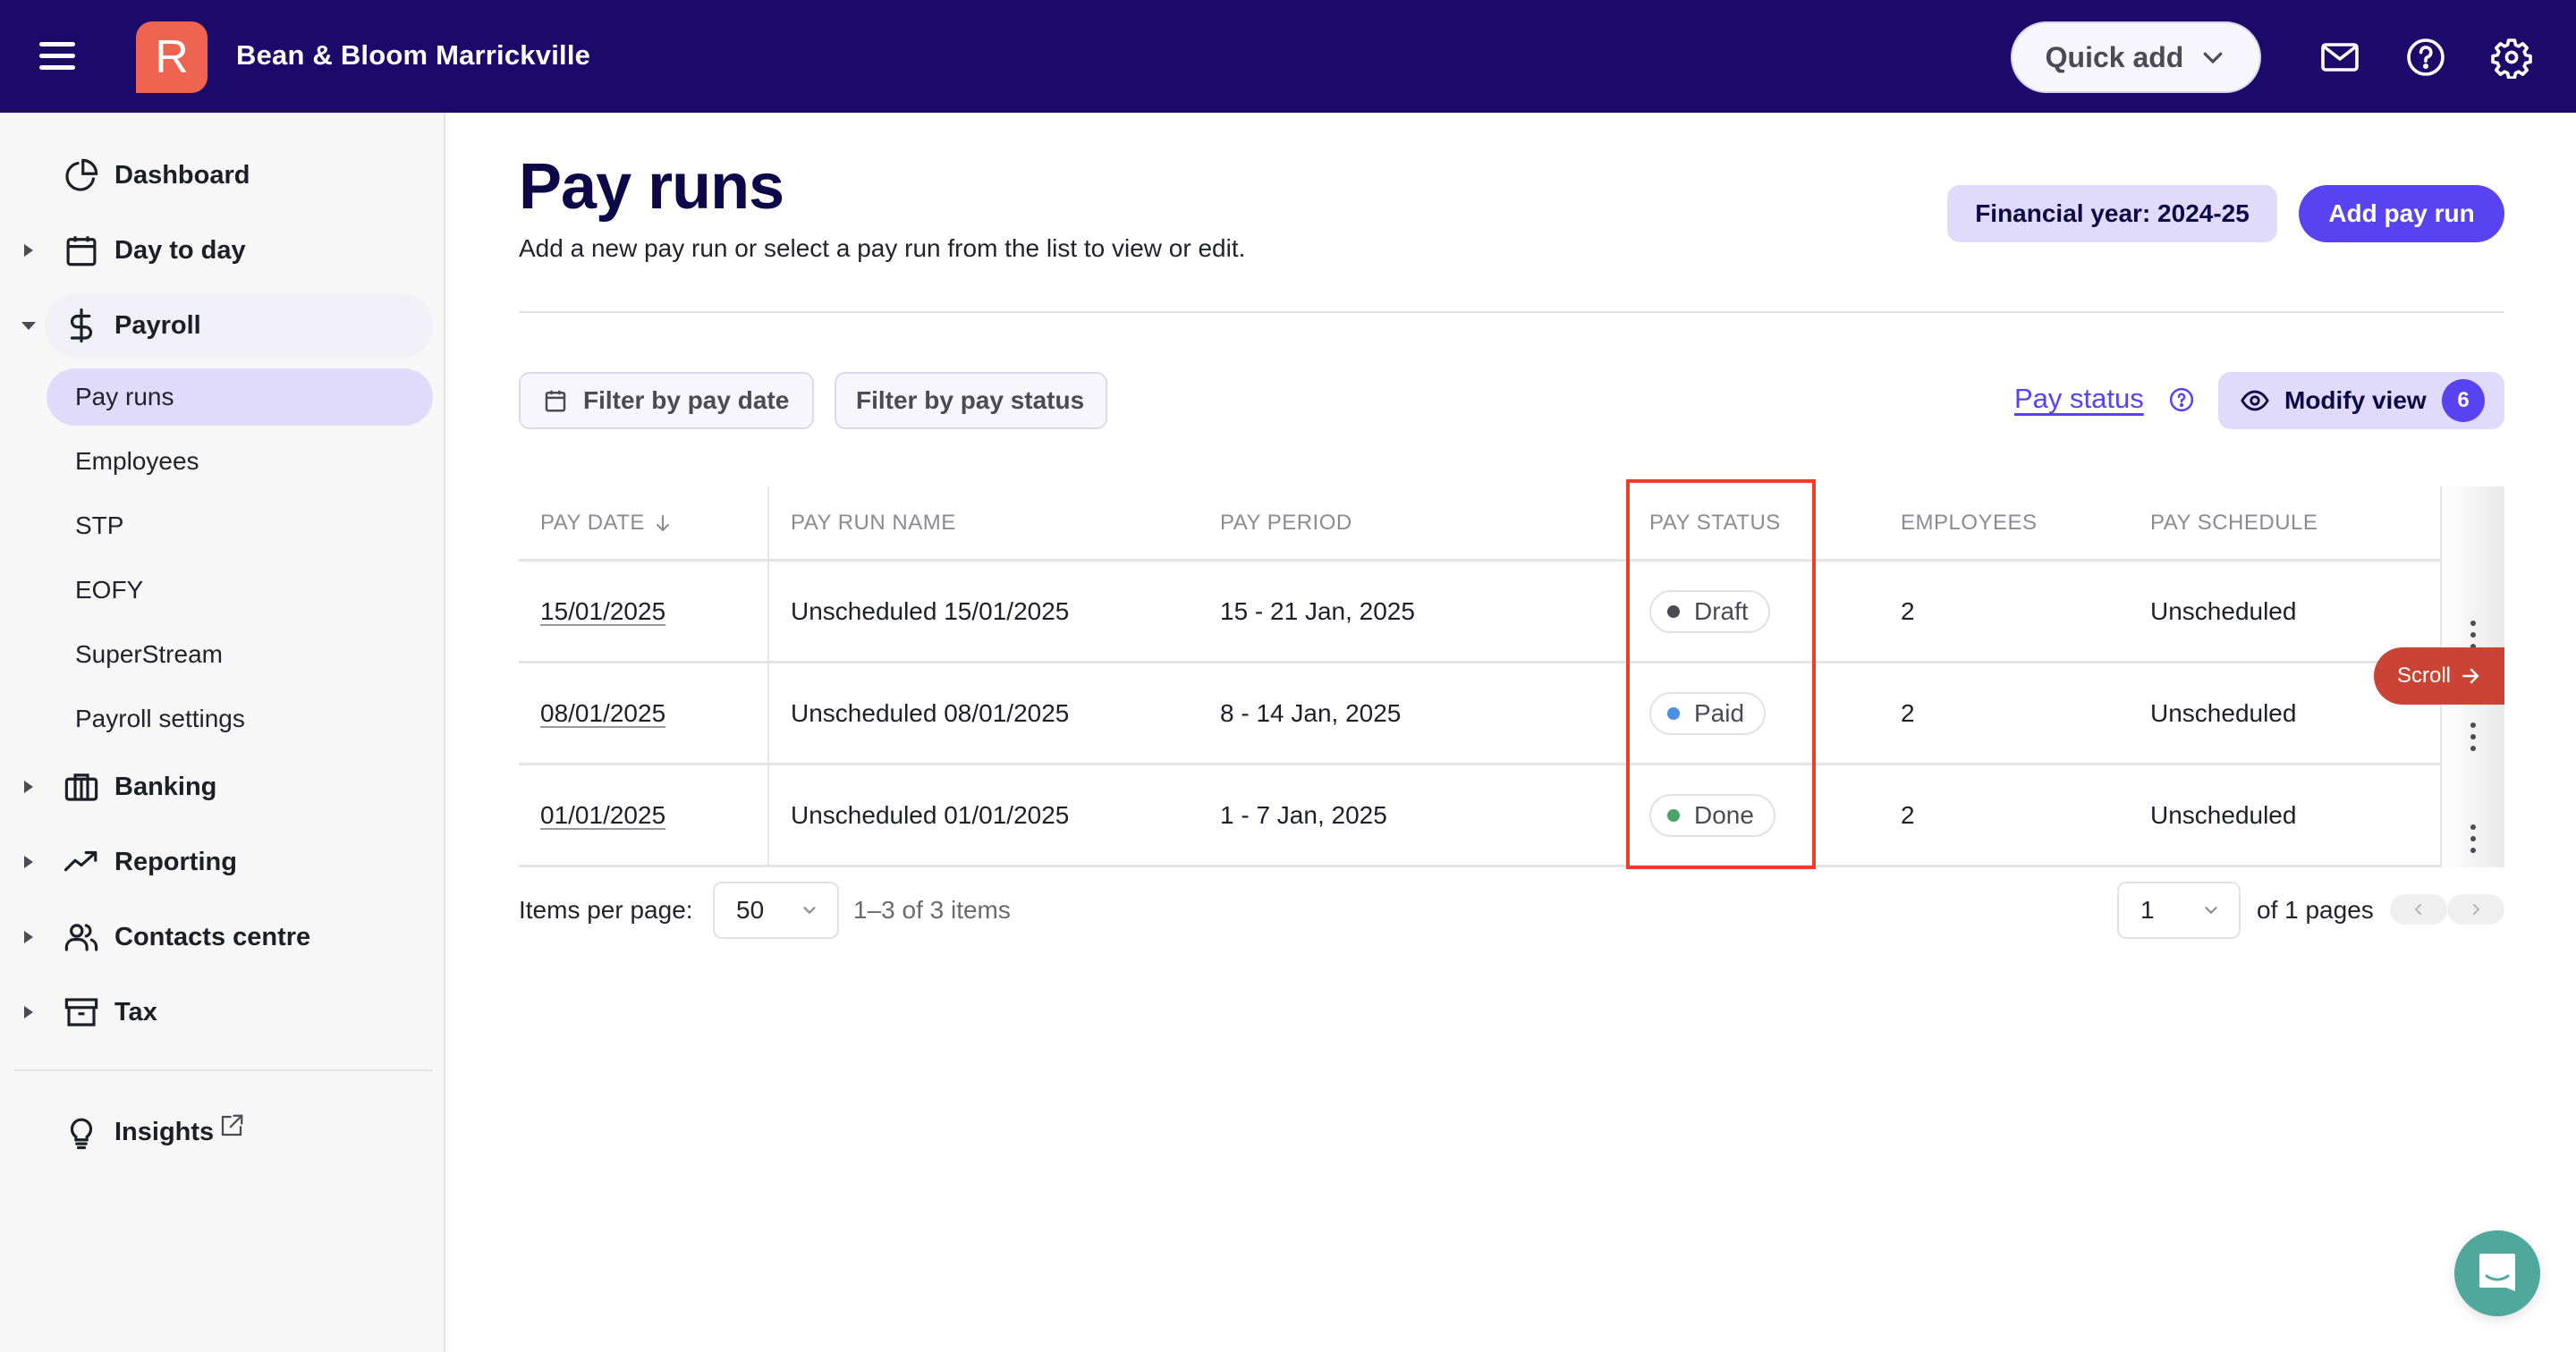  Describe the element at coordinates (240, 461) in the screenshot. I see `sidebar-subitem-employees: Employees` at that location.